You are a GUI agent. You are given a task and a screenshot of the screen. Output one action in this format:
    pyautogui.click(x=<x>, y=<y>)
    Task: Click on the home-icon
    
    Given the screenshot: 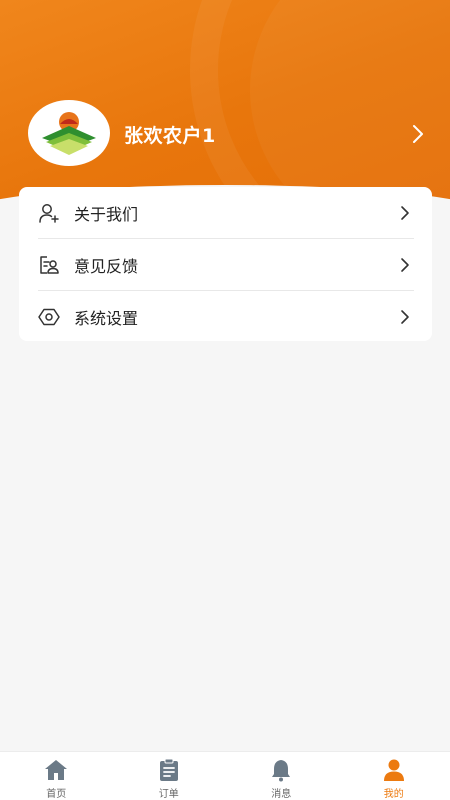 What is the action you would take?
    pyautogui.click(x=56, y=770)
    